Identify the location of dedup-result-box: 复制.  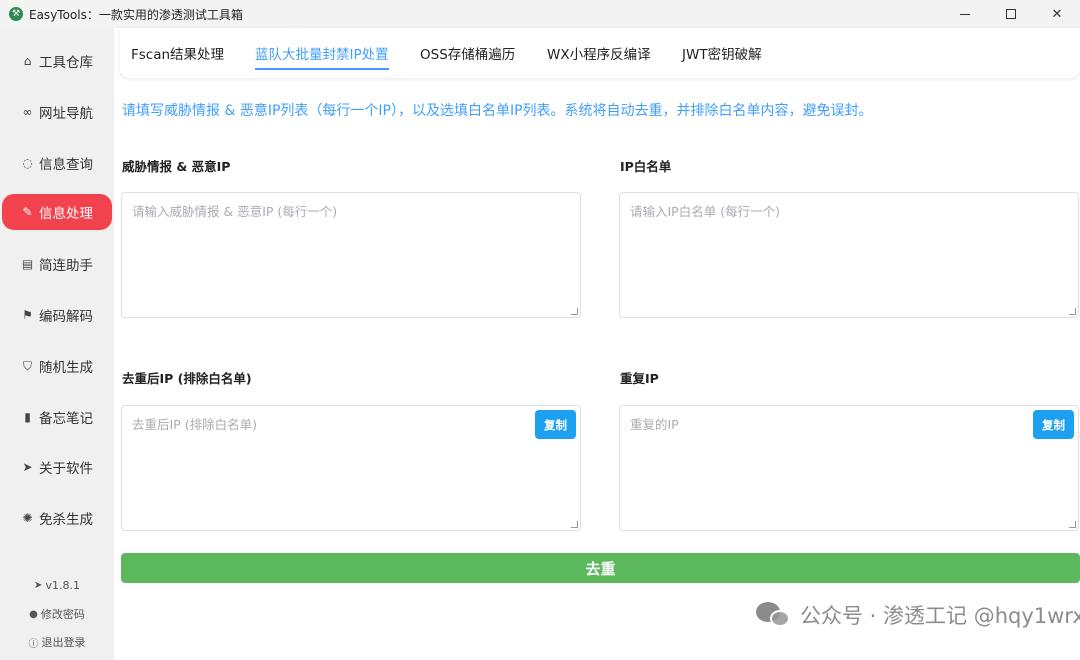
(351, 468).